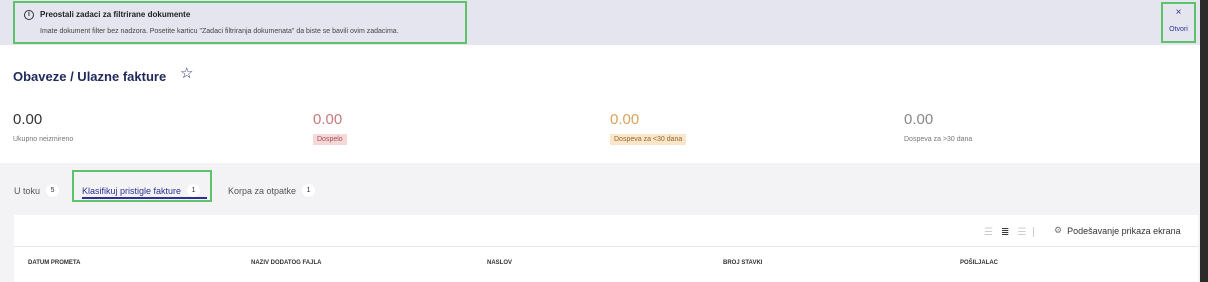  What do you see at coordinates (1178, 29) in the screenshot?
I see `open-link: Otvori` at bounding box center [1178, 29].